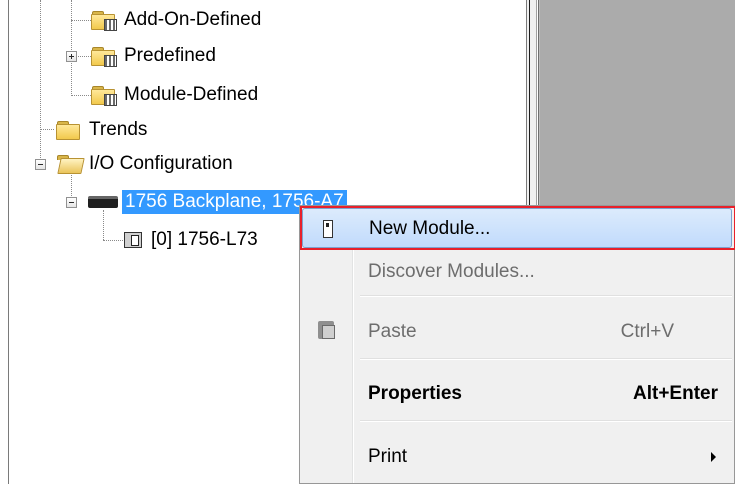  I want to click on tree-item-label: I/O Configuration, so click(161, 163).